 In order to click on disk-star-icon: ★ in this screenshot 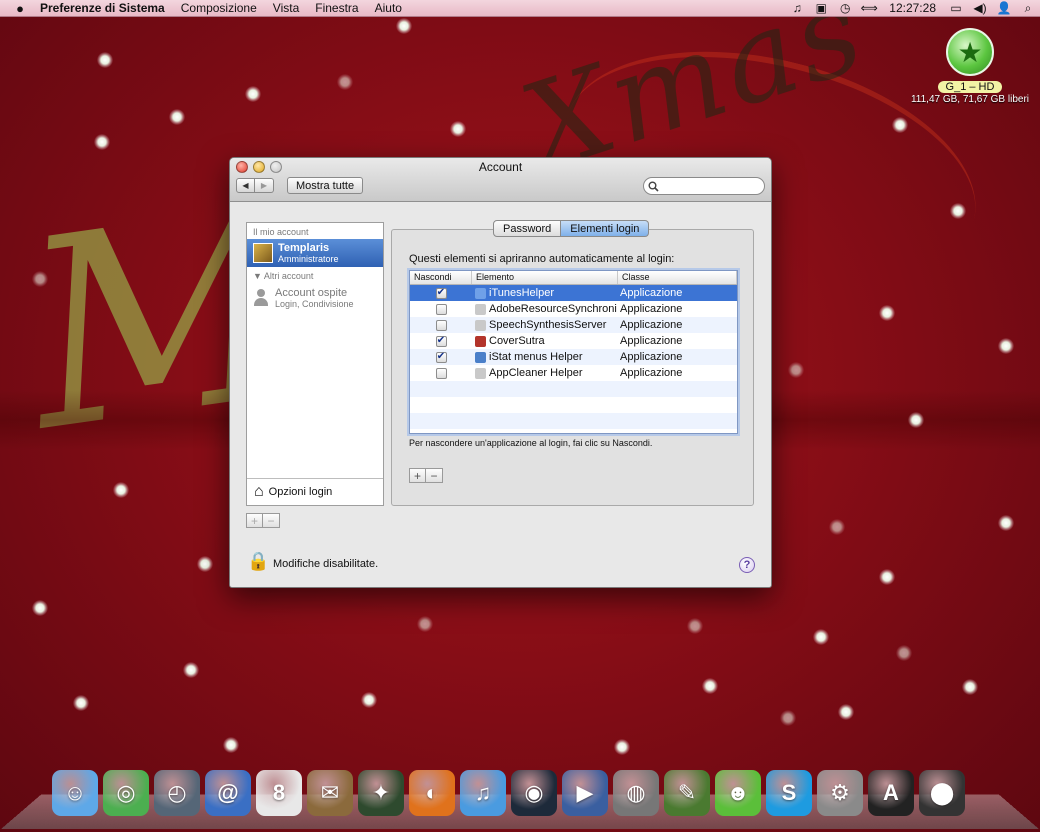, I will do `click(970, 52)`.